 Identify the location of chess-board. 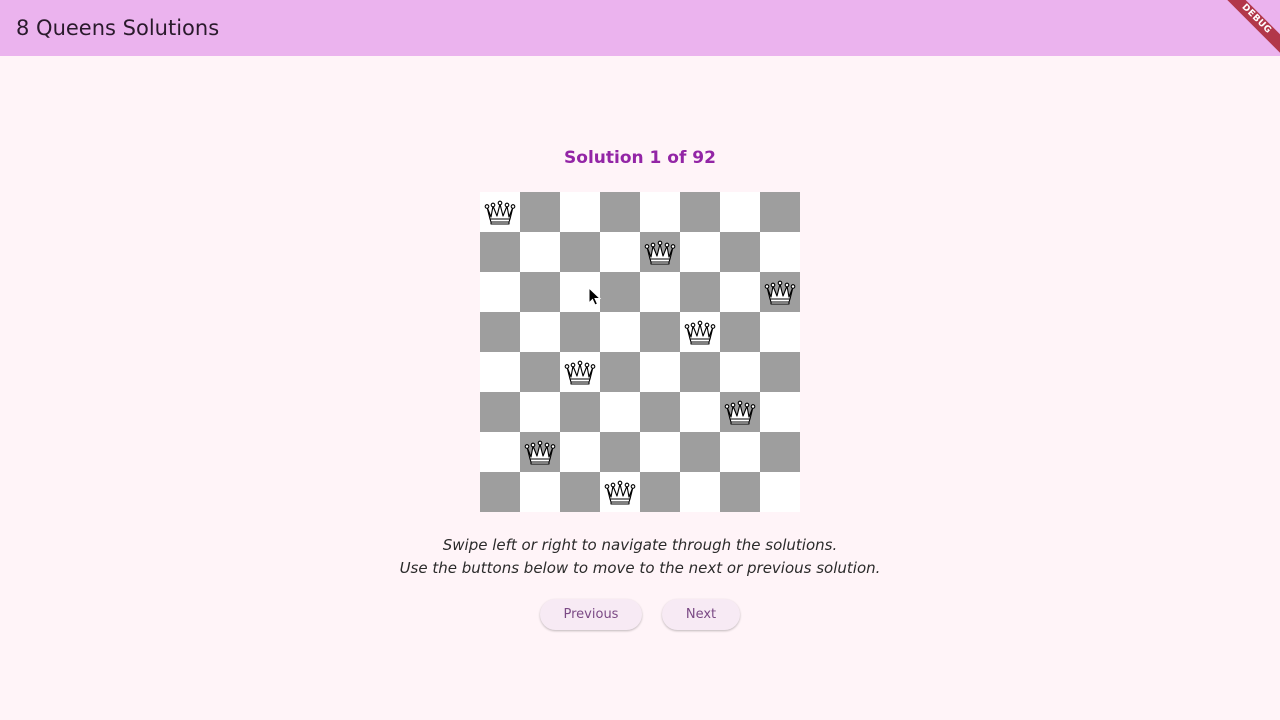
(640, 352).